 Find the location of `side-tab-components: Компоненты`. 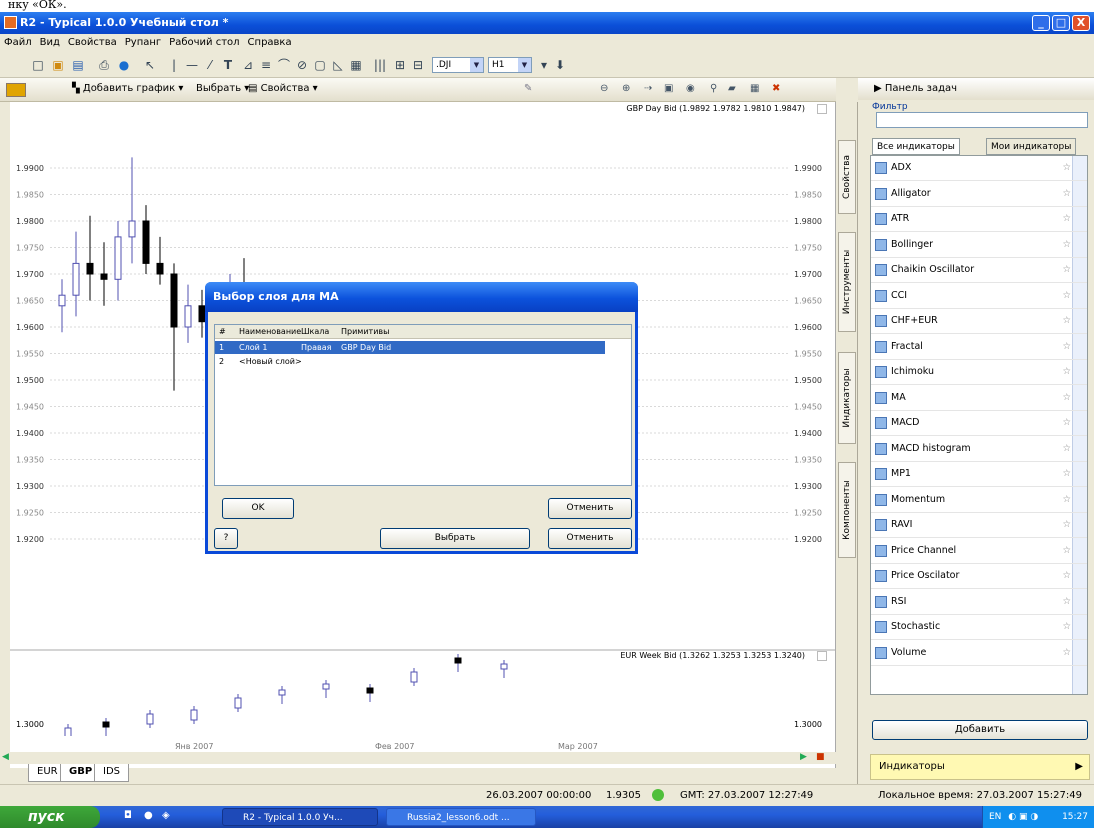

side-tab-components: Компоненты is located at coordinates (847, 510).